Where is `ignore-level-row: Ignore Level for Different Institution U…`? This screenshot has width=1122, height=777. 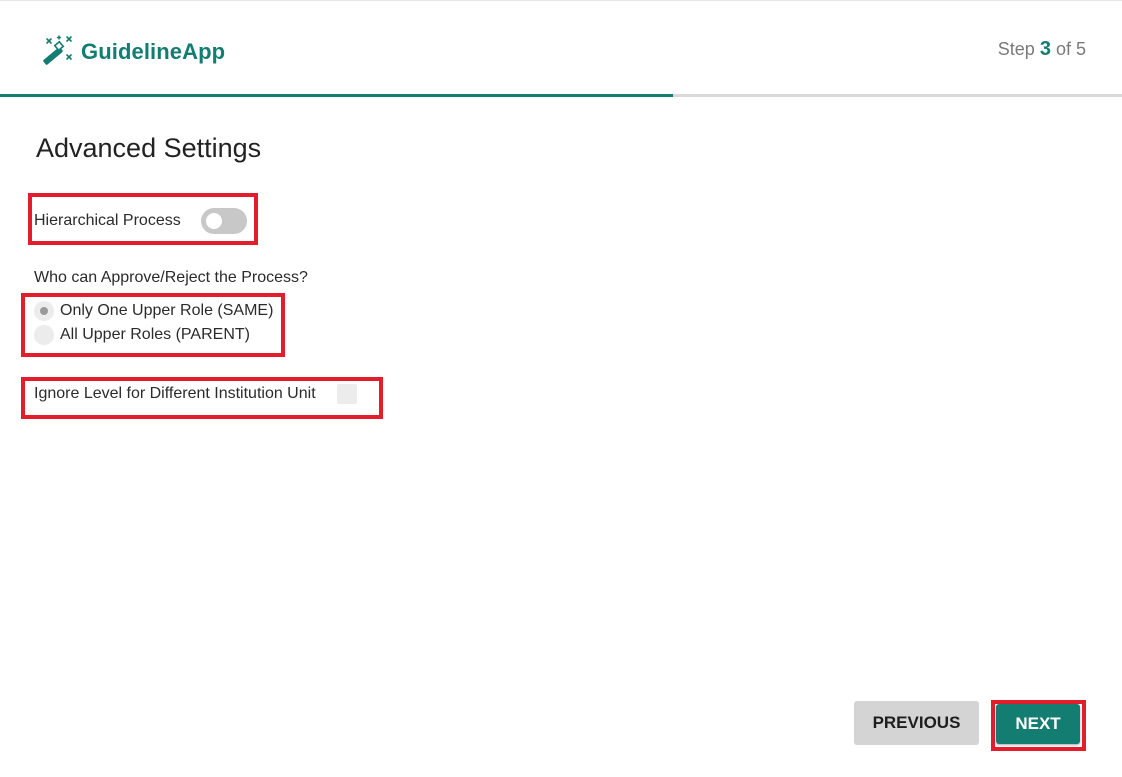 ignore-level-row: Ignore Level for Different Institution U… is located at coordinates (195, 394).